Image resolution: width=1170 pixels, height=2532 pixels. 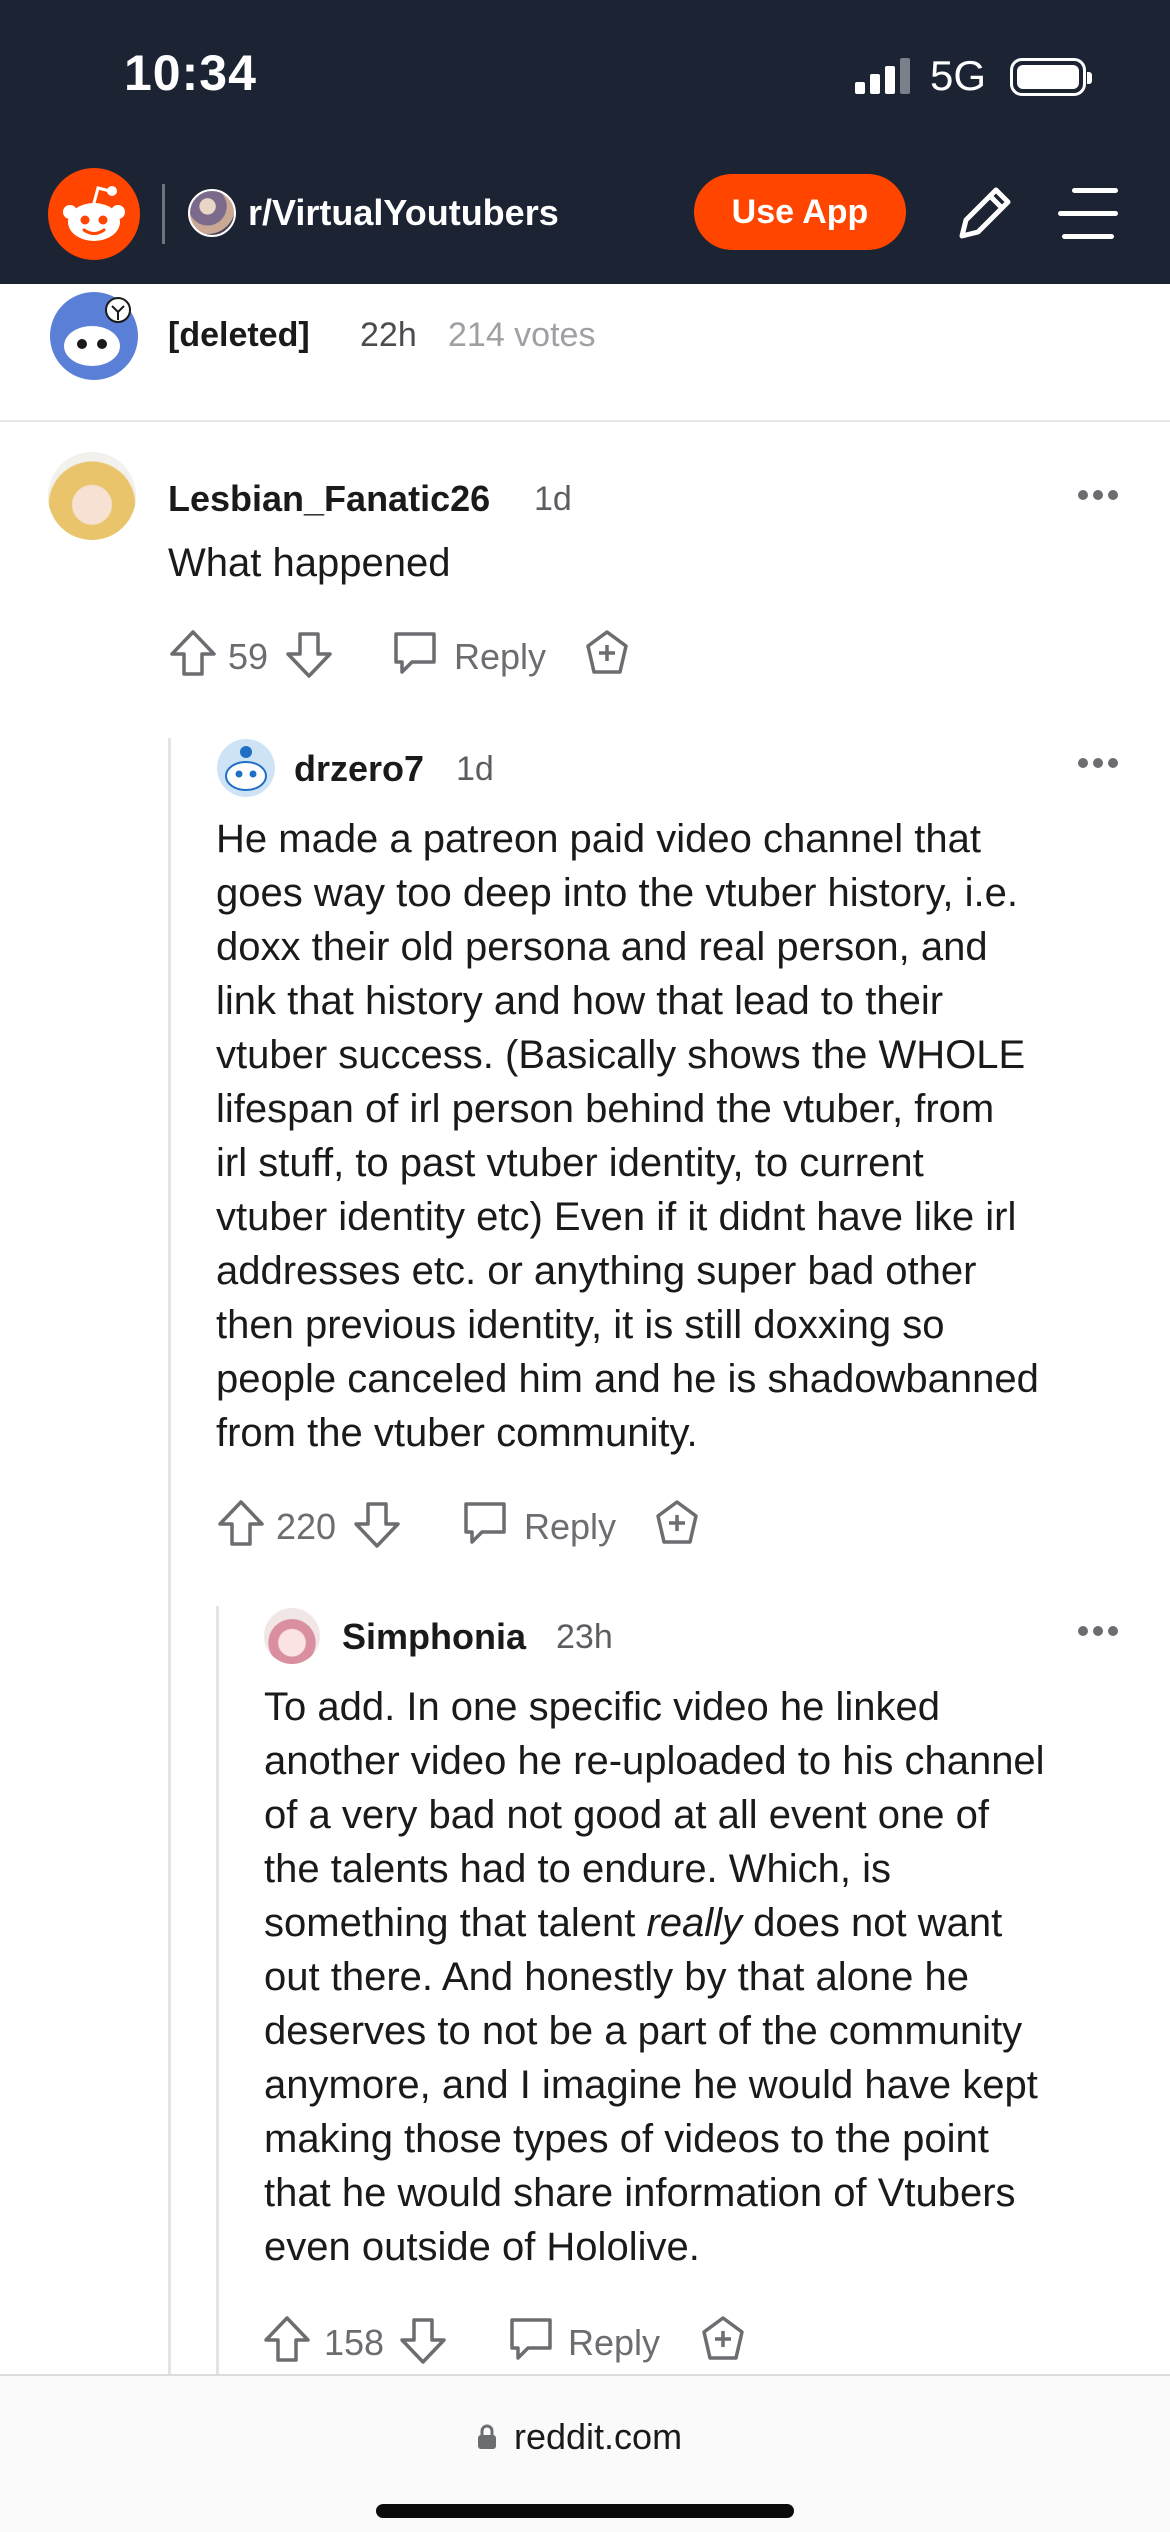 What do you see at coordinates (94, 214) in the screenshot?
I see `reddit-logo-icon` at bounding box center [94, 214].